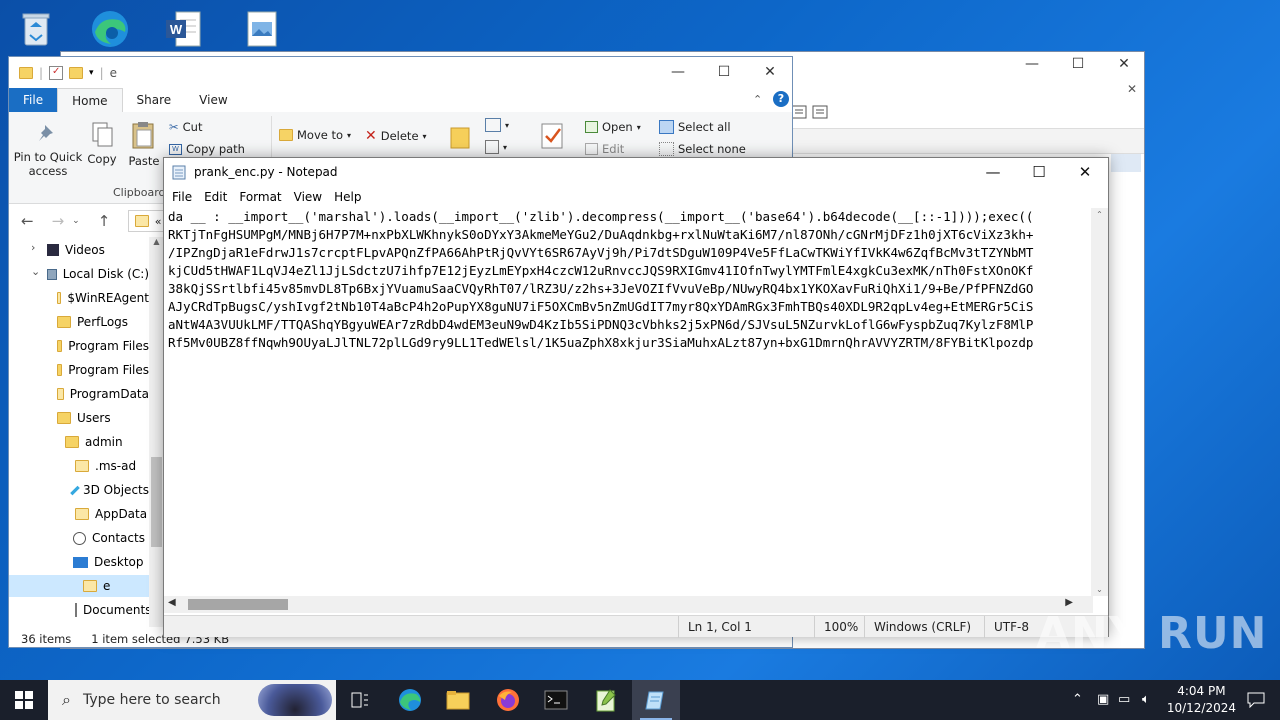 Image resolution: width=1280 pixels, height=720 pixels. Describe the element at coordinates (213, 100) in the screenshot. I see `tab-view: View` at that location.